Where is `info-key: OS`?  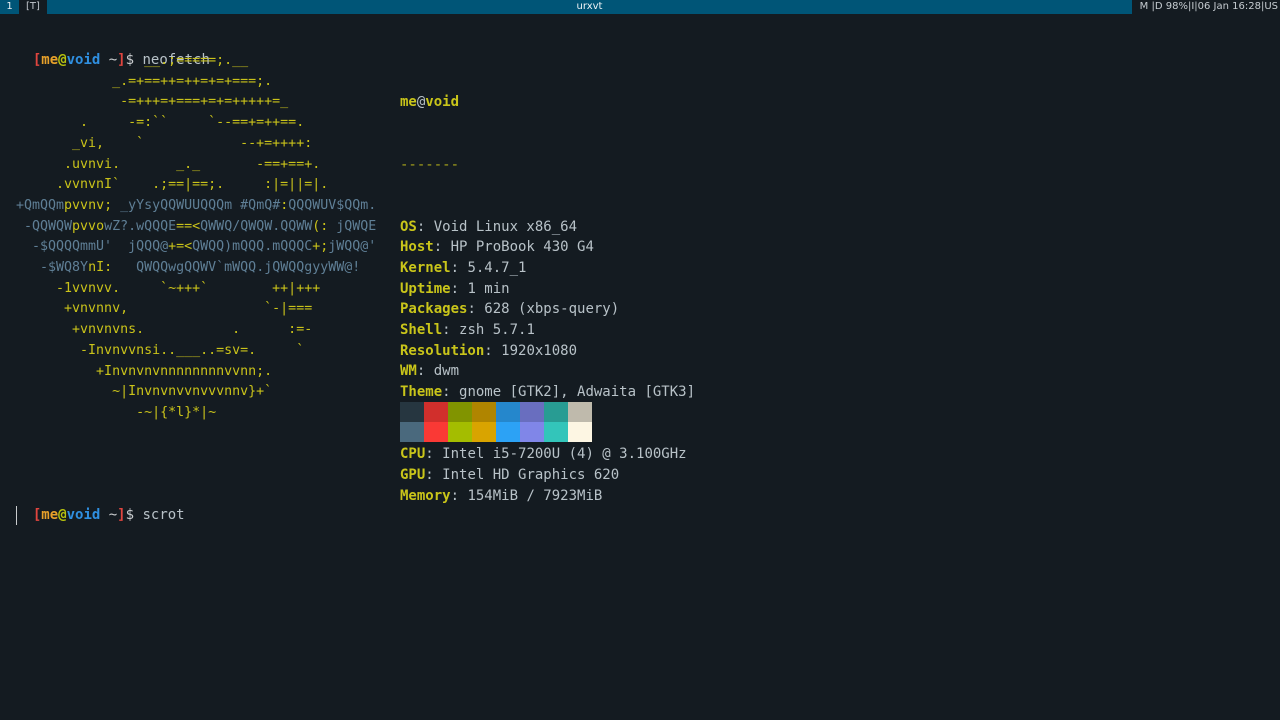
info-key: OS is located at coordinates (408, 226).